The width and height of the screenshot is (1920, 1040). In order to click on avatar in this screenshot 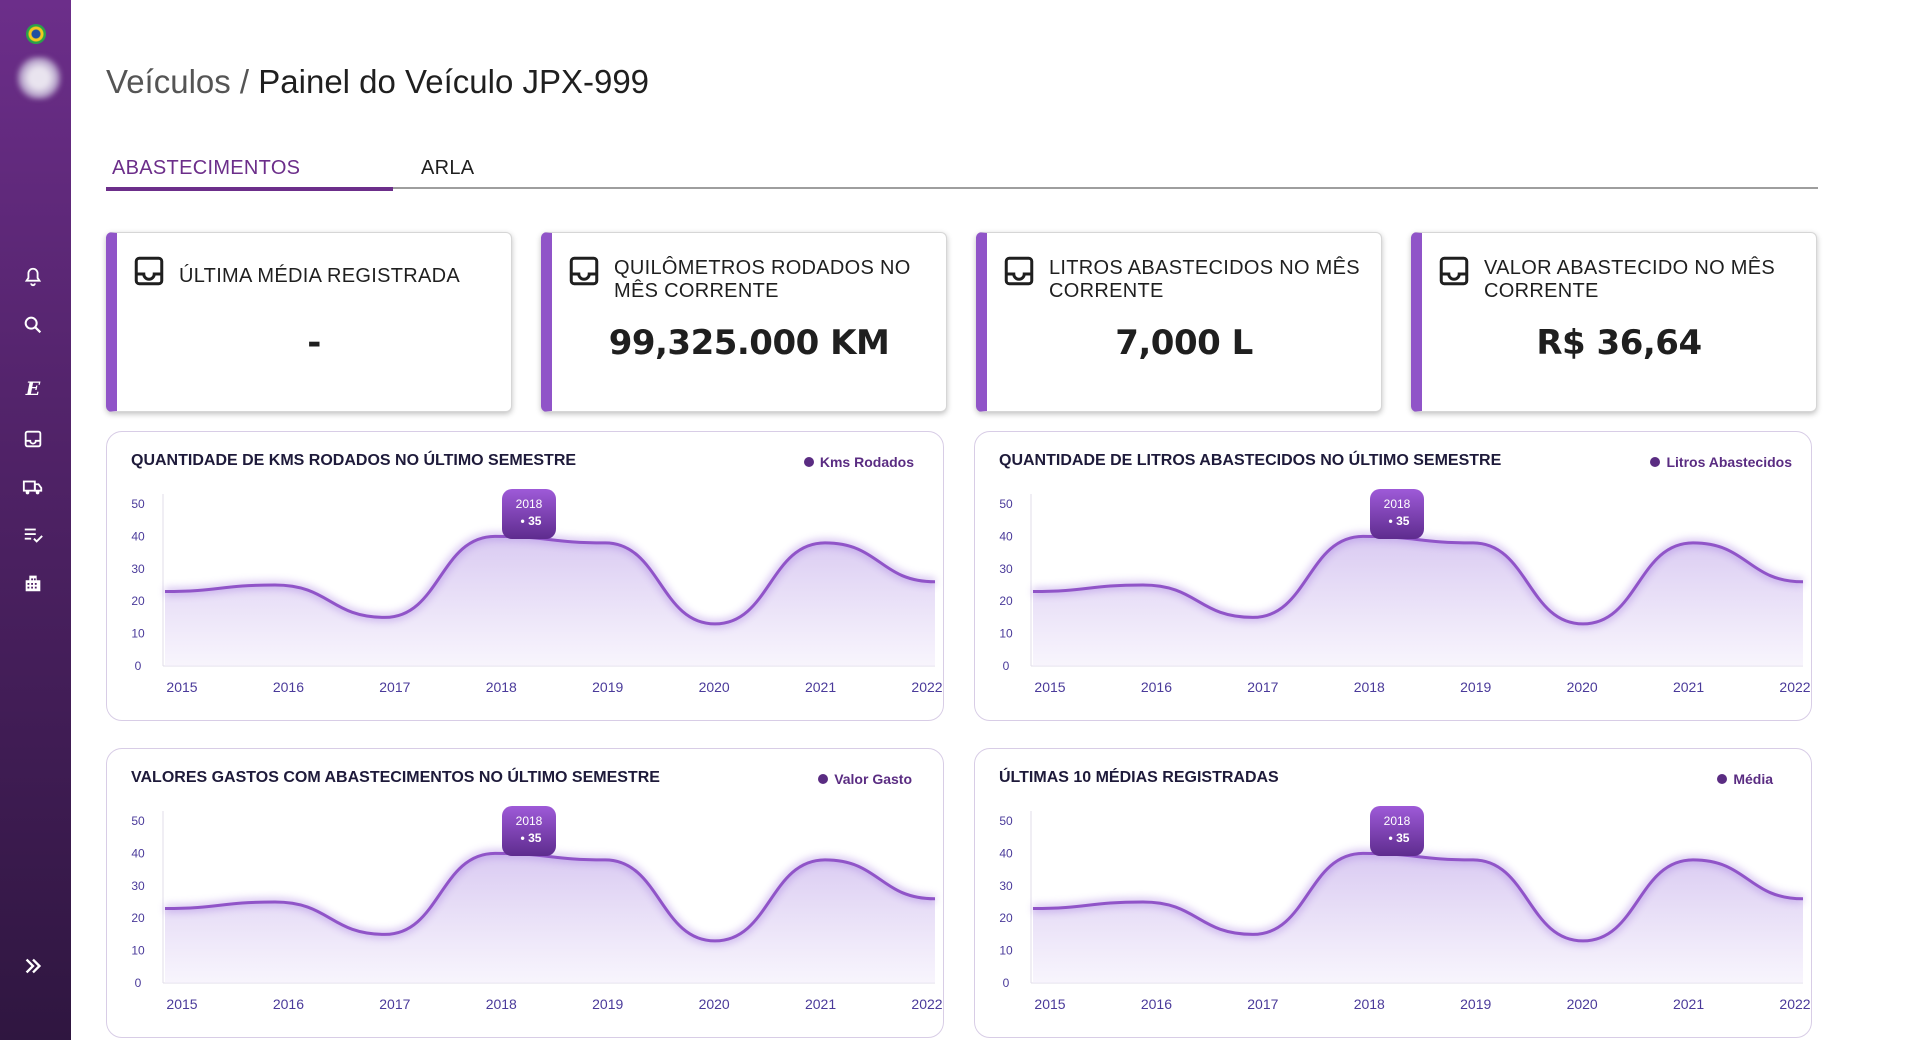, I will do `click(39, 78)`.